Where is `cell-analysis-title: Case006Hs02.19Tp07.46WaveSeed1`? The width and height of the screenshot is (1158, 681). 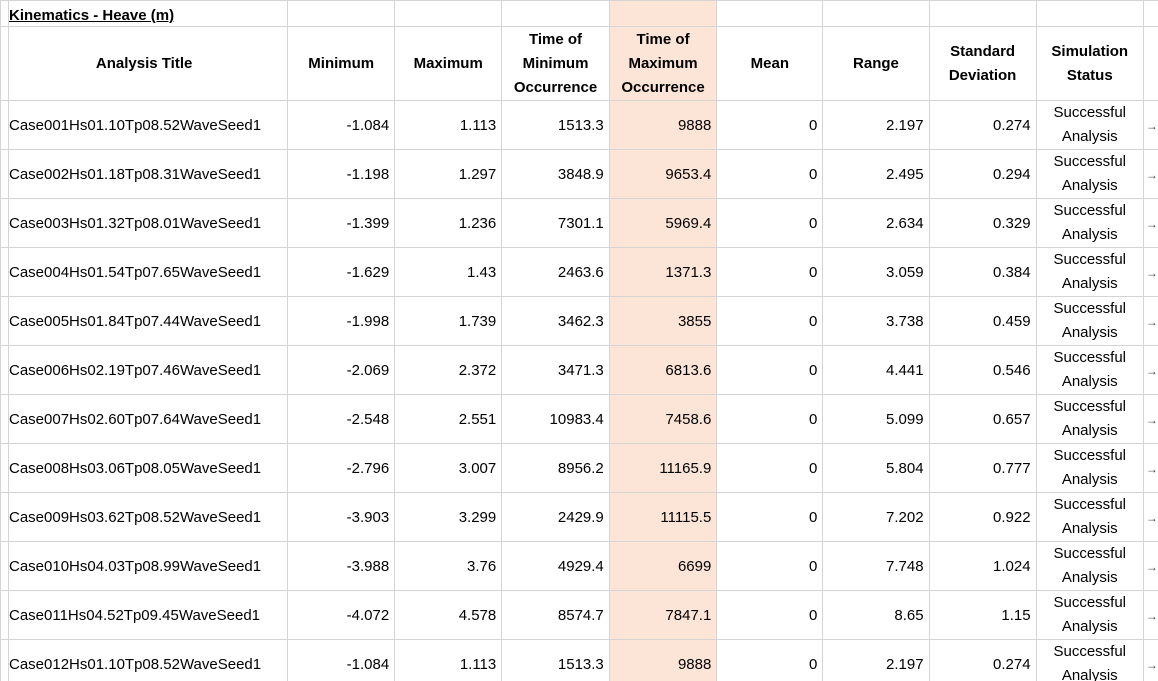
cell-analysis-title: Case006Hs02.19Tp07.46WaveSeed1 is located at coordinates (144, 370).